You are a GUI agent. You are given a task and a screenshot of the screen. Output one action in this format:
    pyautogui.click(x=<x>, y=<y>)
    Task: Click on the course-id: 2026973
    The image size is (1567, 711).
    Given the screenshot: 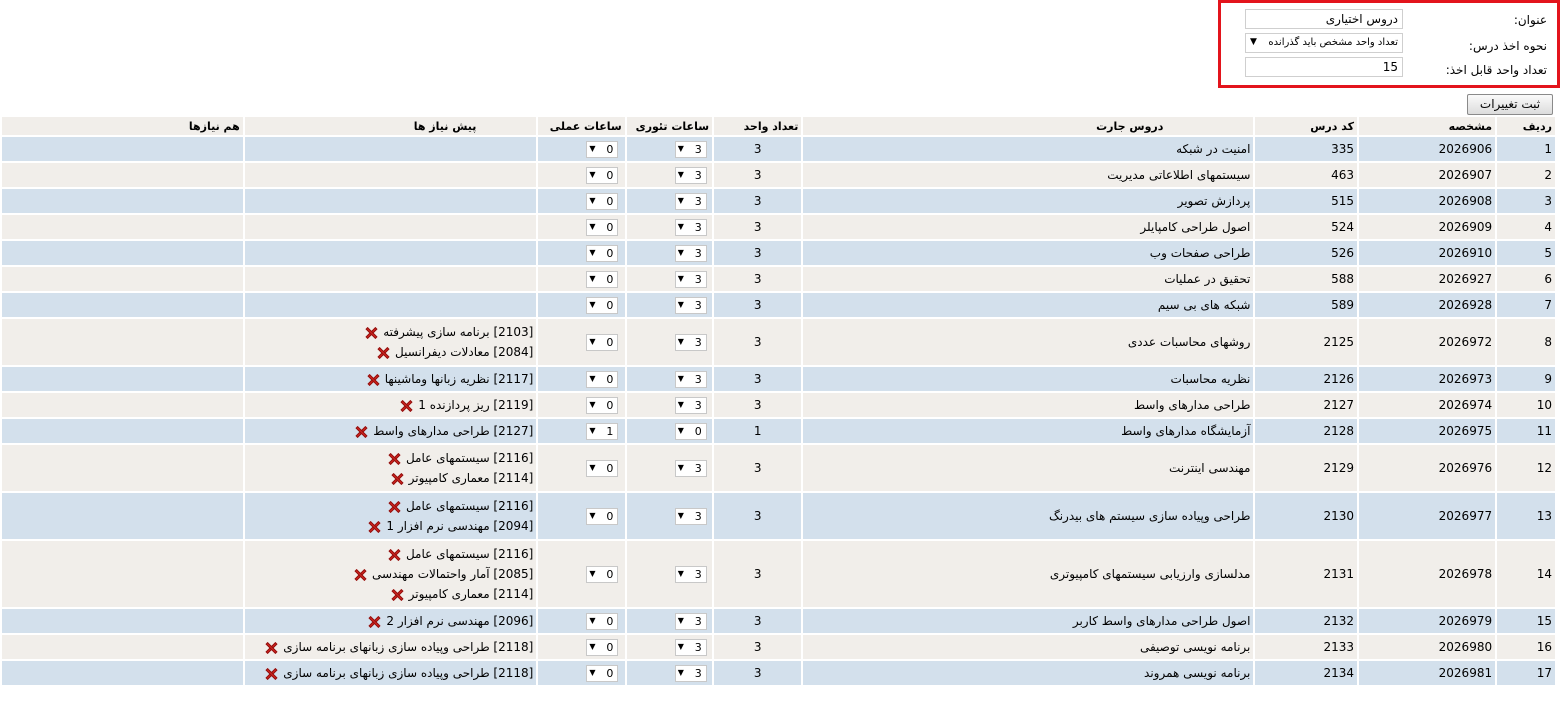 What is the action you would take?
    pyautogui.click(x=1427, y=380)
    